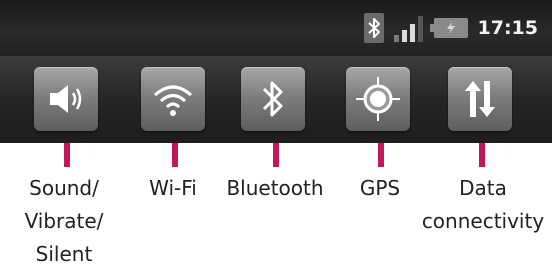 The height and width of the screenshot is (279, 552). I want to click on wifi-toggle-button, so click(173, 99).